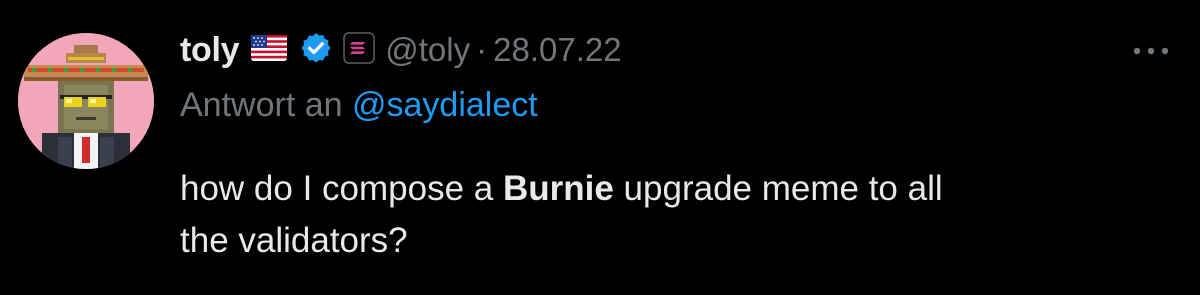 The width and height of the screenshot is (1200, 295). What do you see at coordinates (316, 50) in the screenshot?
I see `verified-badge-icon` at bounding box center [316, 50].